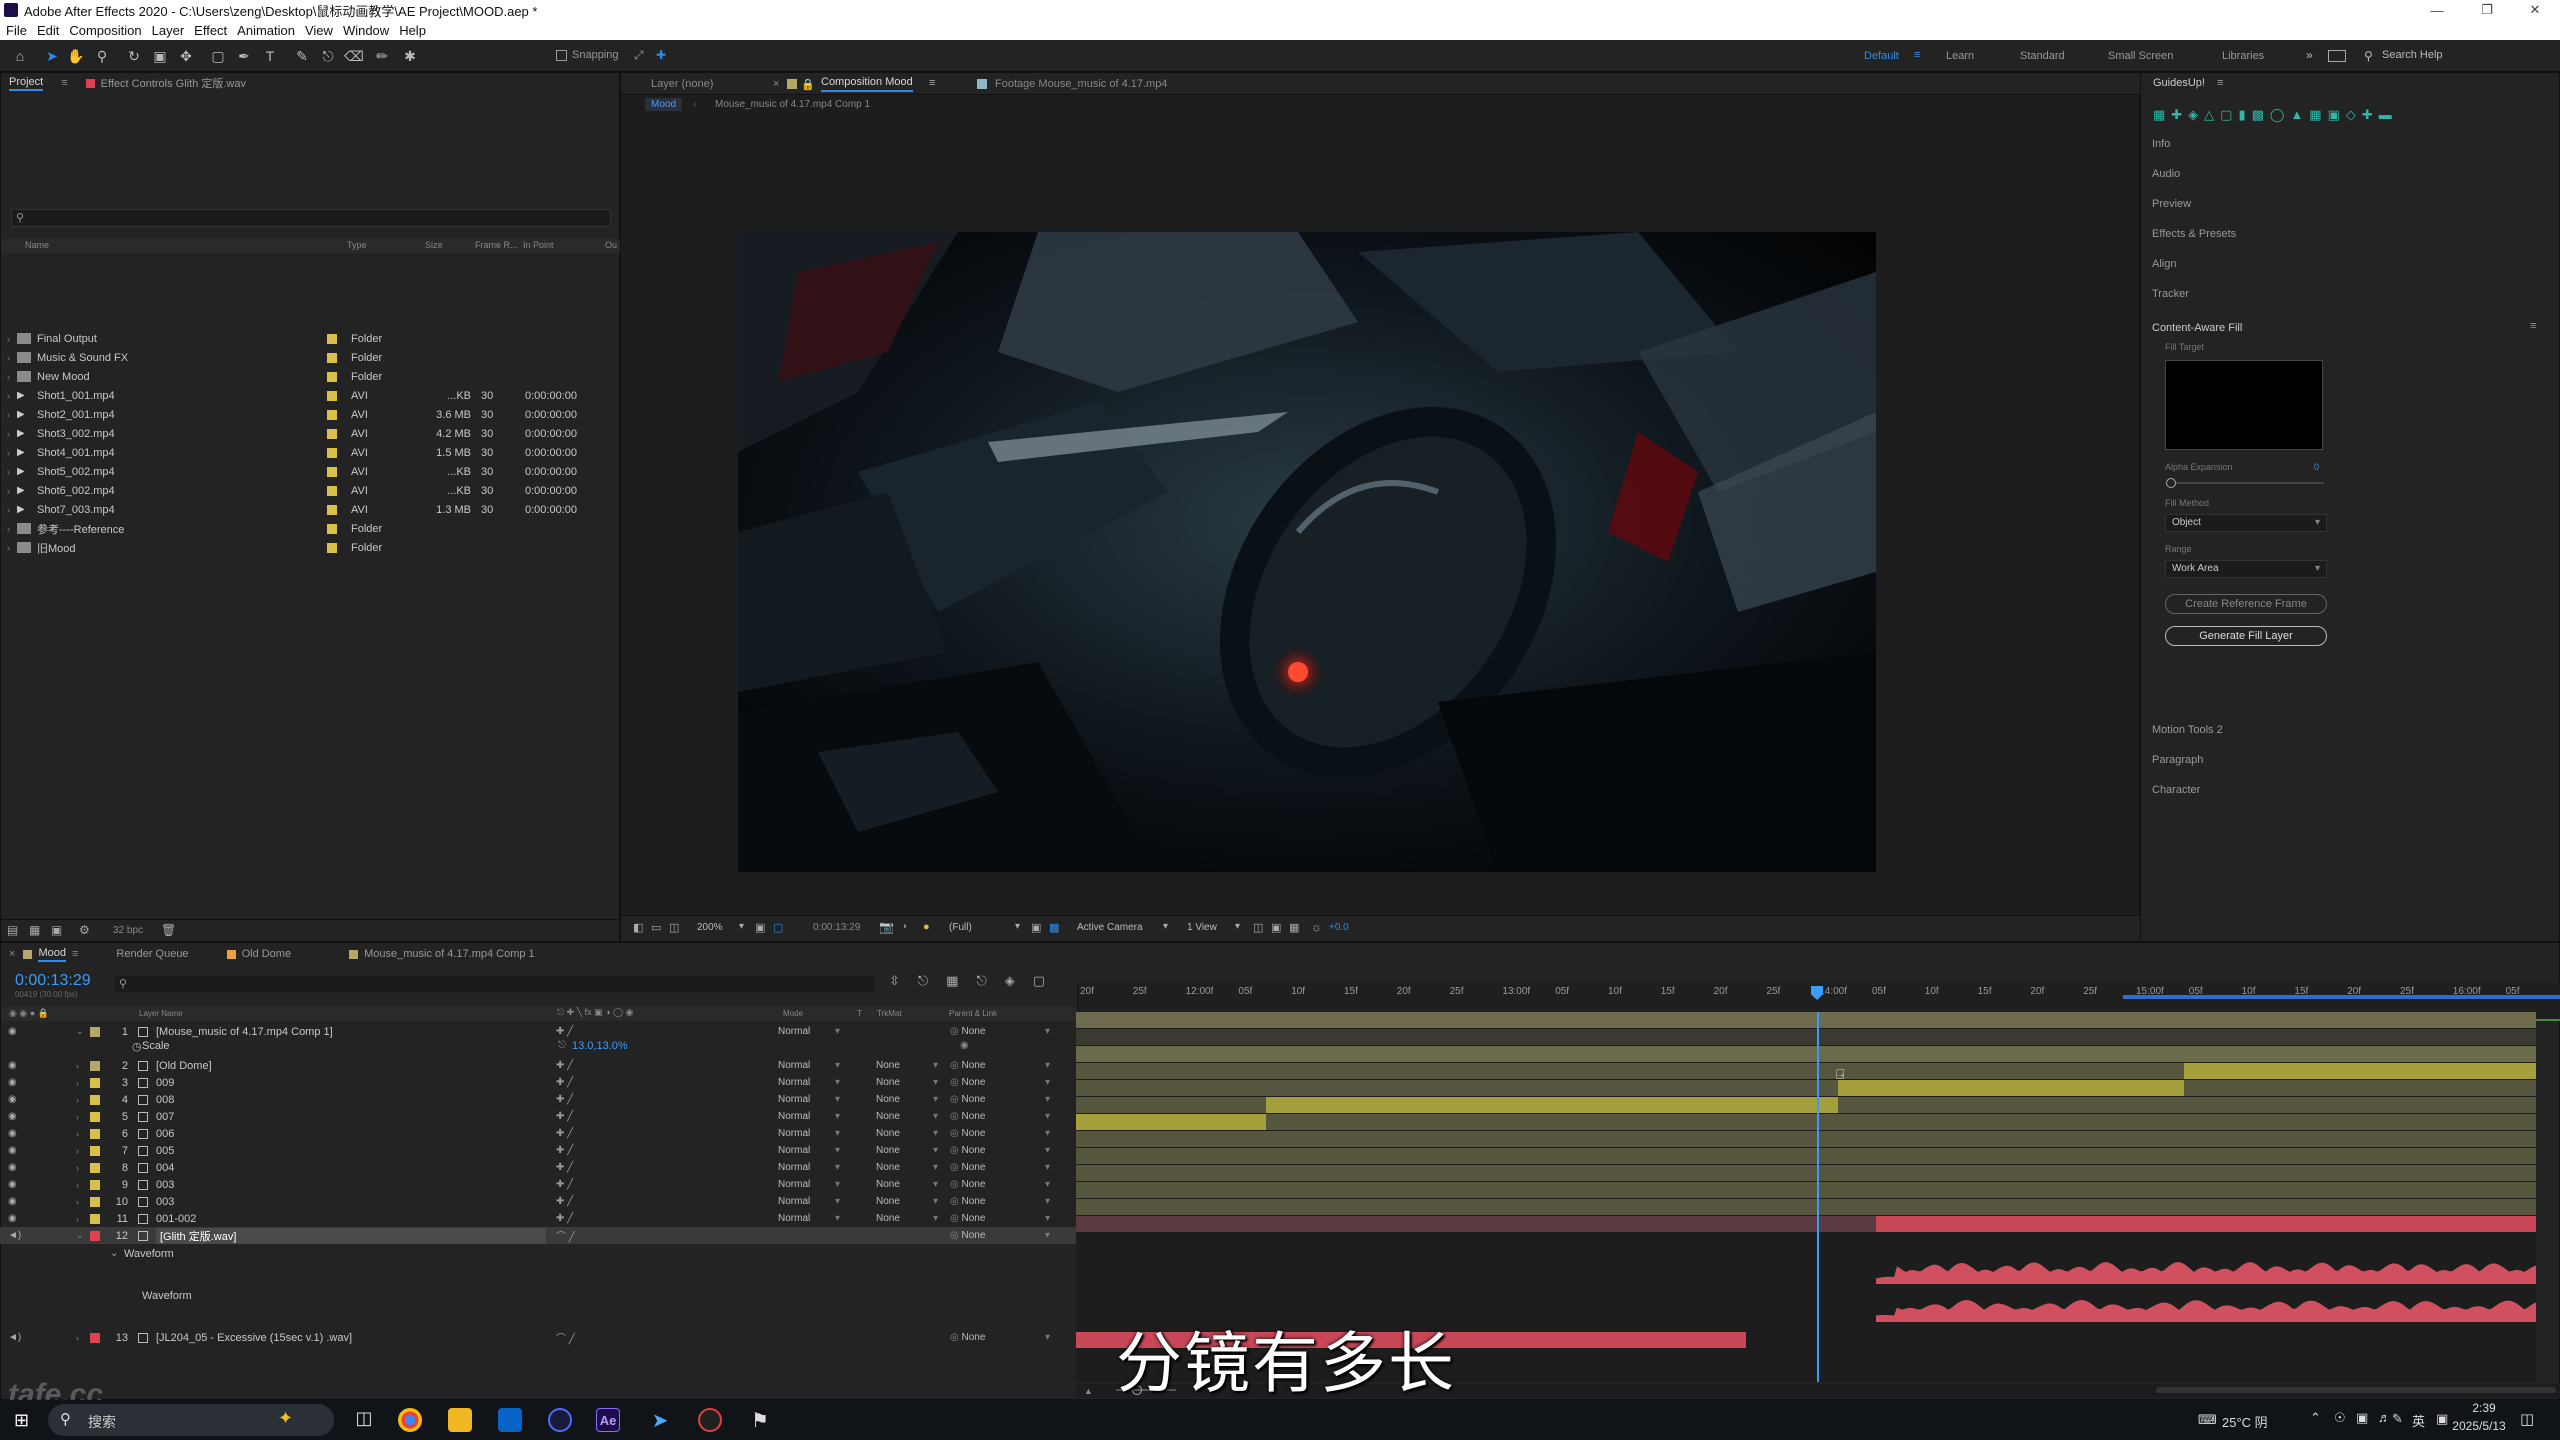 This screenshot has height=1440, width=2560. What do you see at coordinates (2356, 1390) in the screenshot?
I see `horizontal-scrollbar` at bounding box center [2356, 1390].